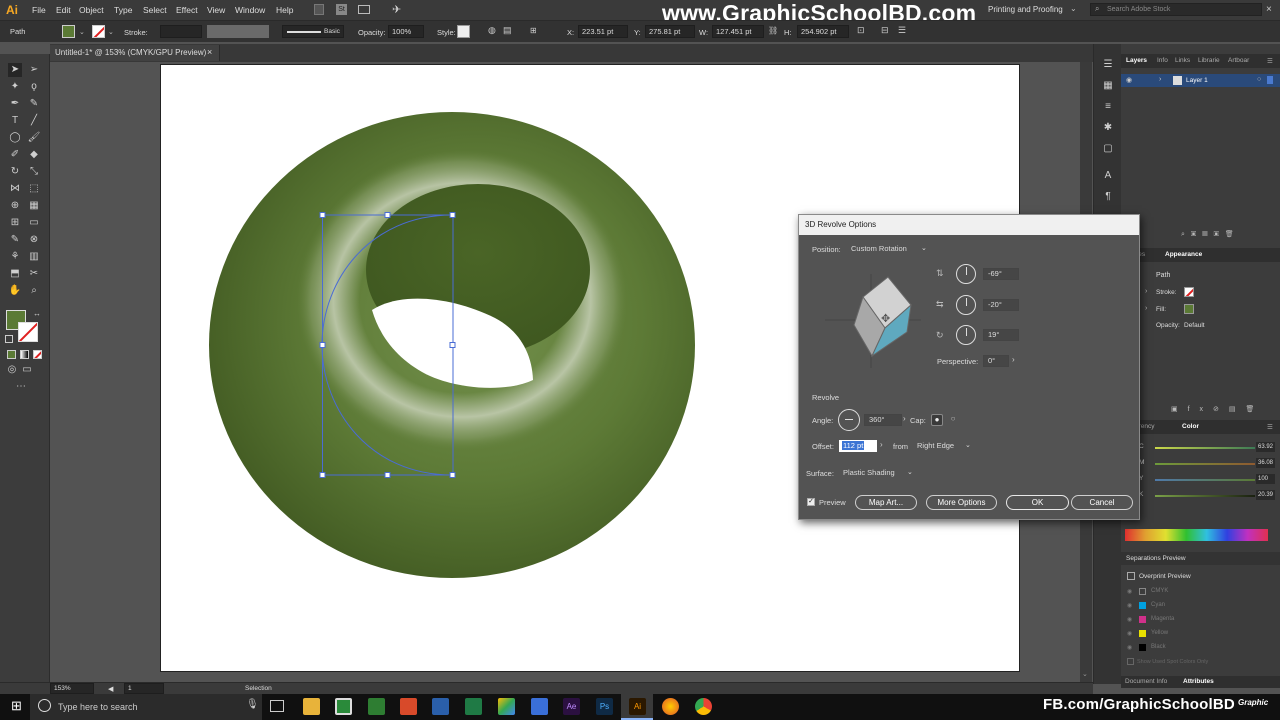 The width and height of the screenshot is (1280, 720). I want to click on panel-menu-icon: ☰, so click(1270, 61).